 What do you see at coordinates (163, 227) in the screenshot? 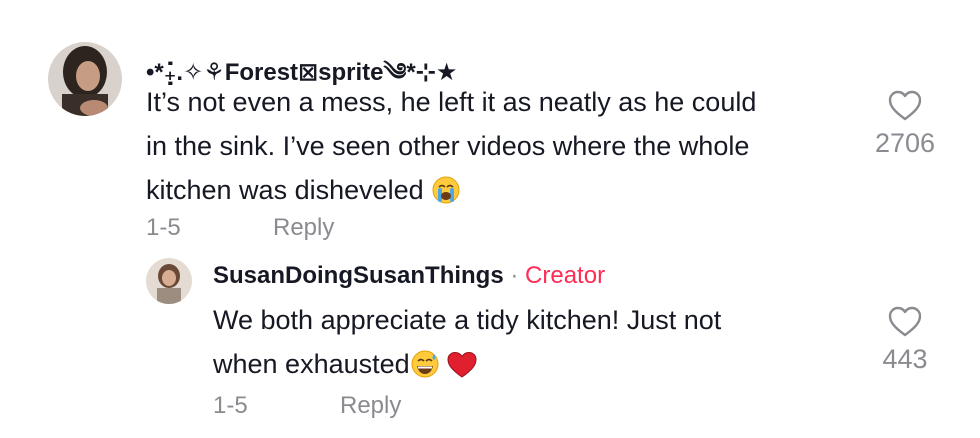
I see `comment-date: 1-5` at bounding box center [163, 227].